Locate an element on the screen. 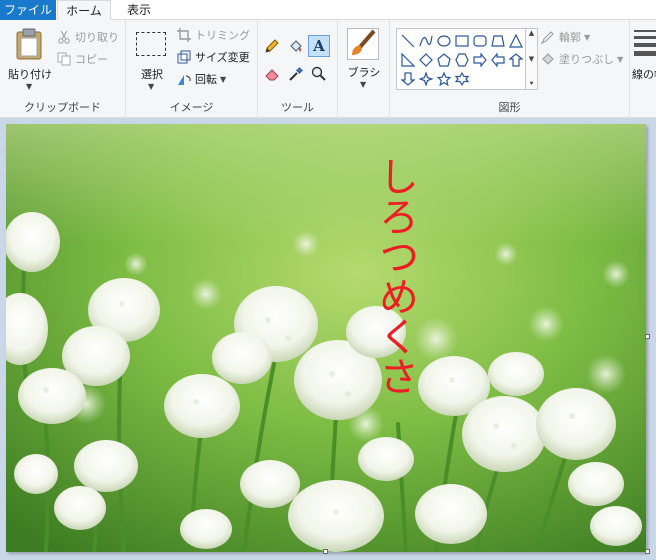  scissors-icon is located at coordinates (64, 37).